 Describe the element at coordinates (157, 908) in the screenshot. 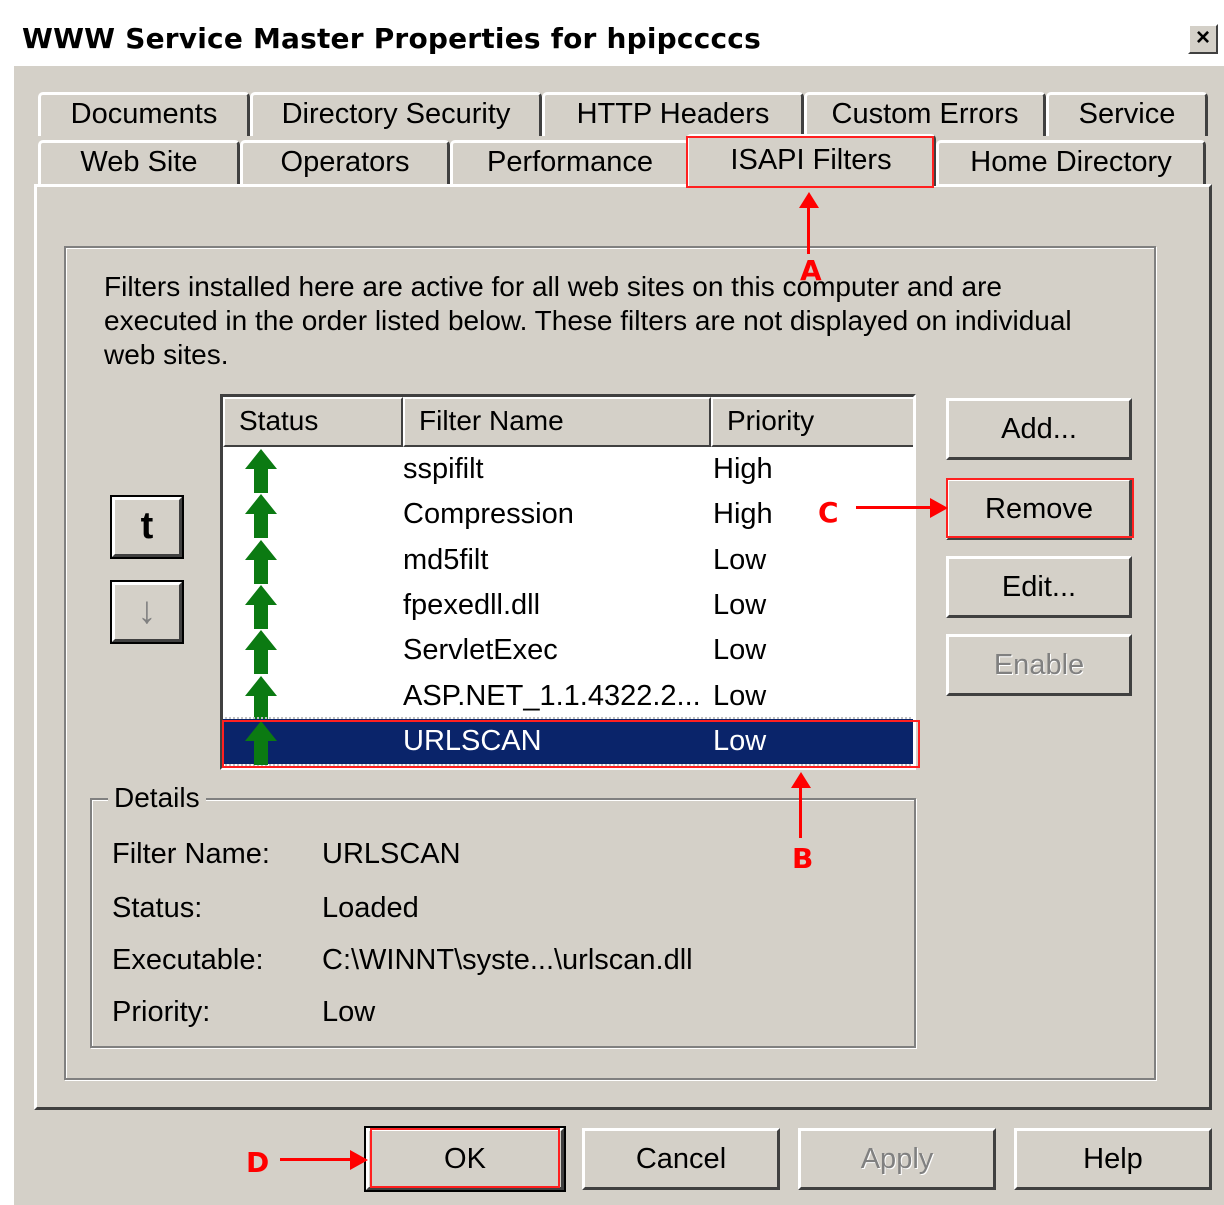

I see `detail-status-label: Status:` at that location.